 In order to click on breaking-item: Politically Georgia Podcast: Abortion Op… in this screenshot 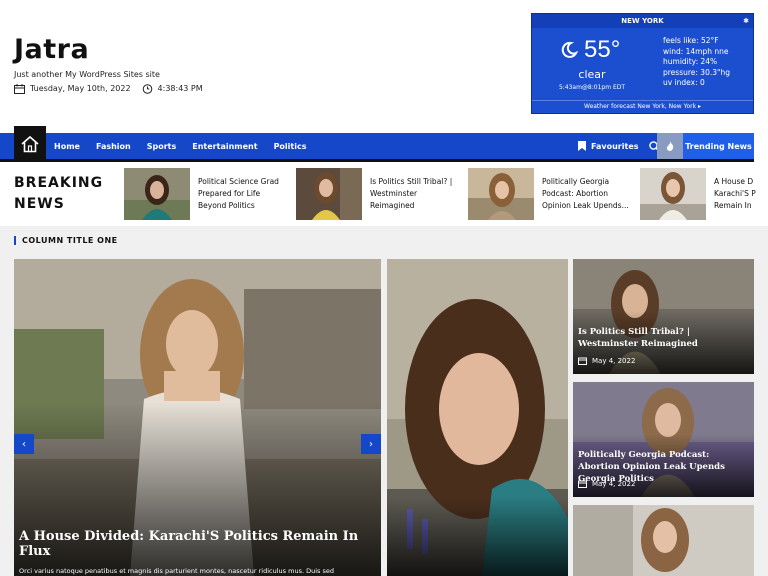, I will do `click(553, 194)`.